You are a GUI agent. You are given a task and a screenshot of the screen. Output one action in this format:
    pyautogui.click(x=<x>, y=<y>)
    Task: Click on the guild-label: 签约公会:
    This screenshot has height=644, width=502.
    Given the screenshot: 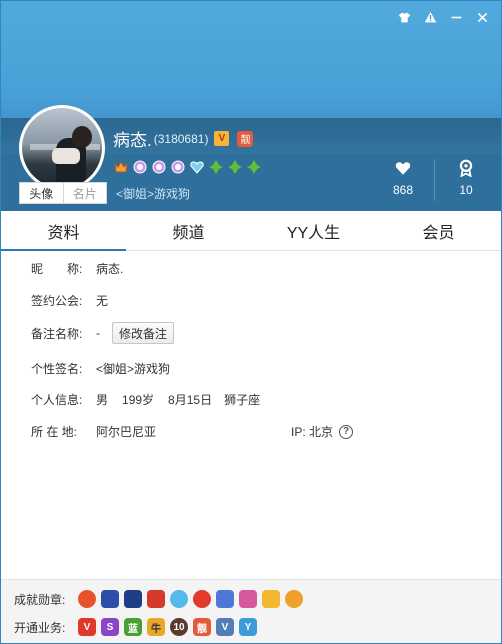 What is the action you would take?
    pyautogui.click(x=57, y=301)
    